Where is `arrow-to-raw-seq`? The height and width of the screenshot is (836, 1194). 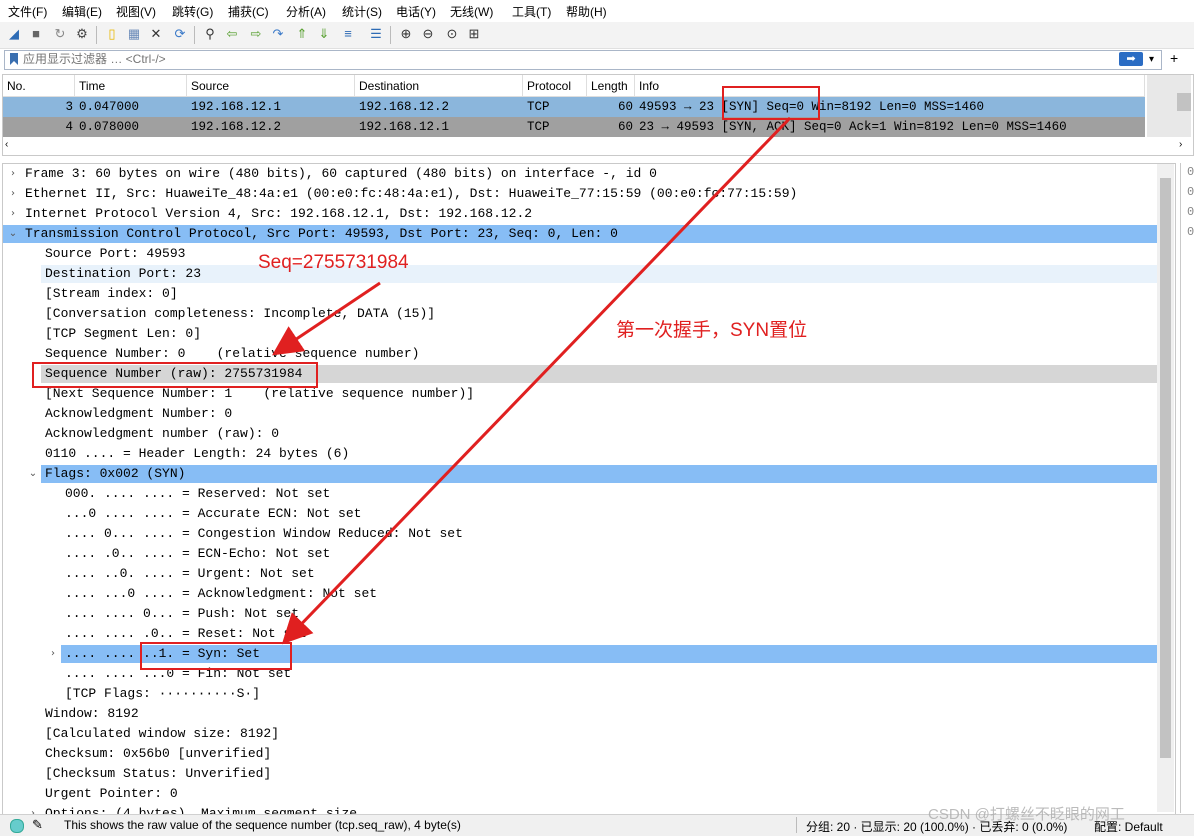 arrow-to-raw-seq is located at coordinates (326, 318).